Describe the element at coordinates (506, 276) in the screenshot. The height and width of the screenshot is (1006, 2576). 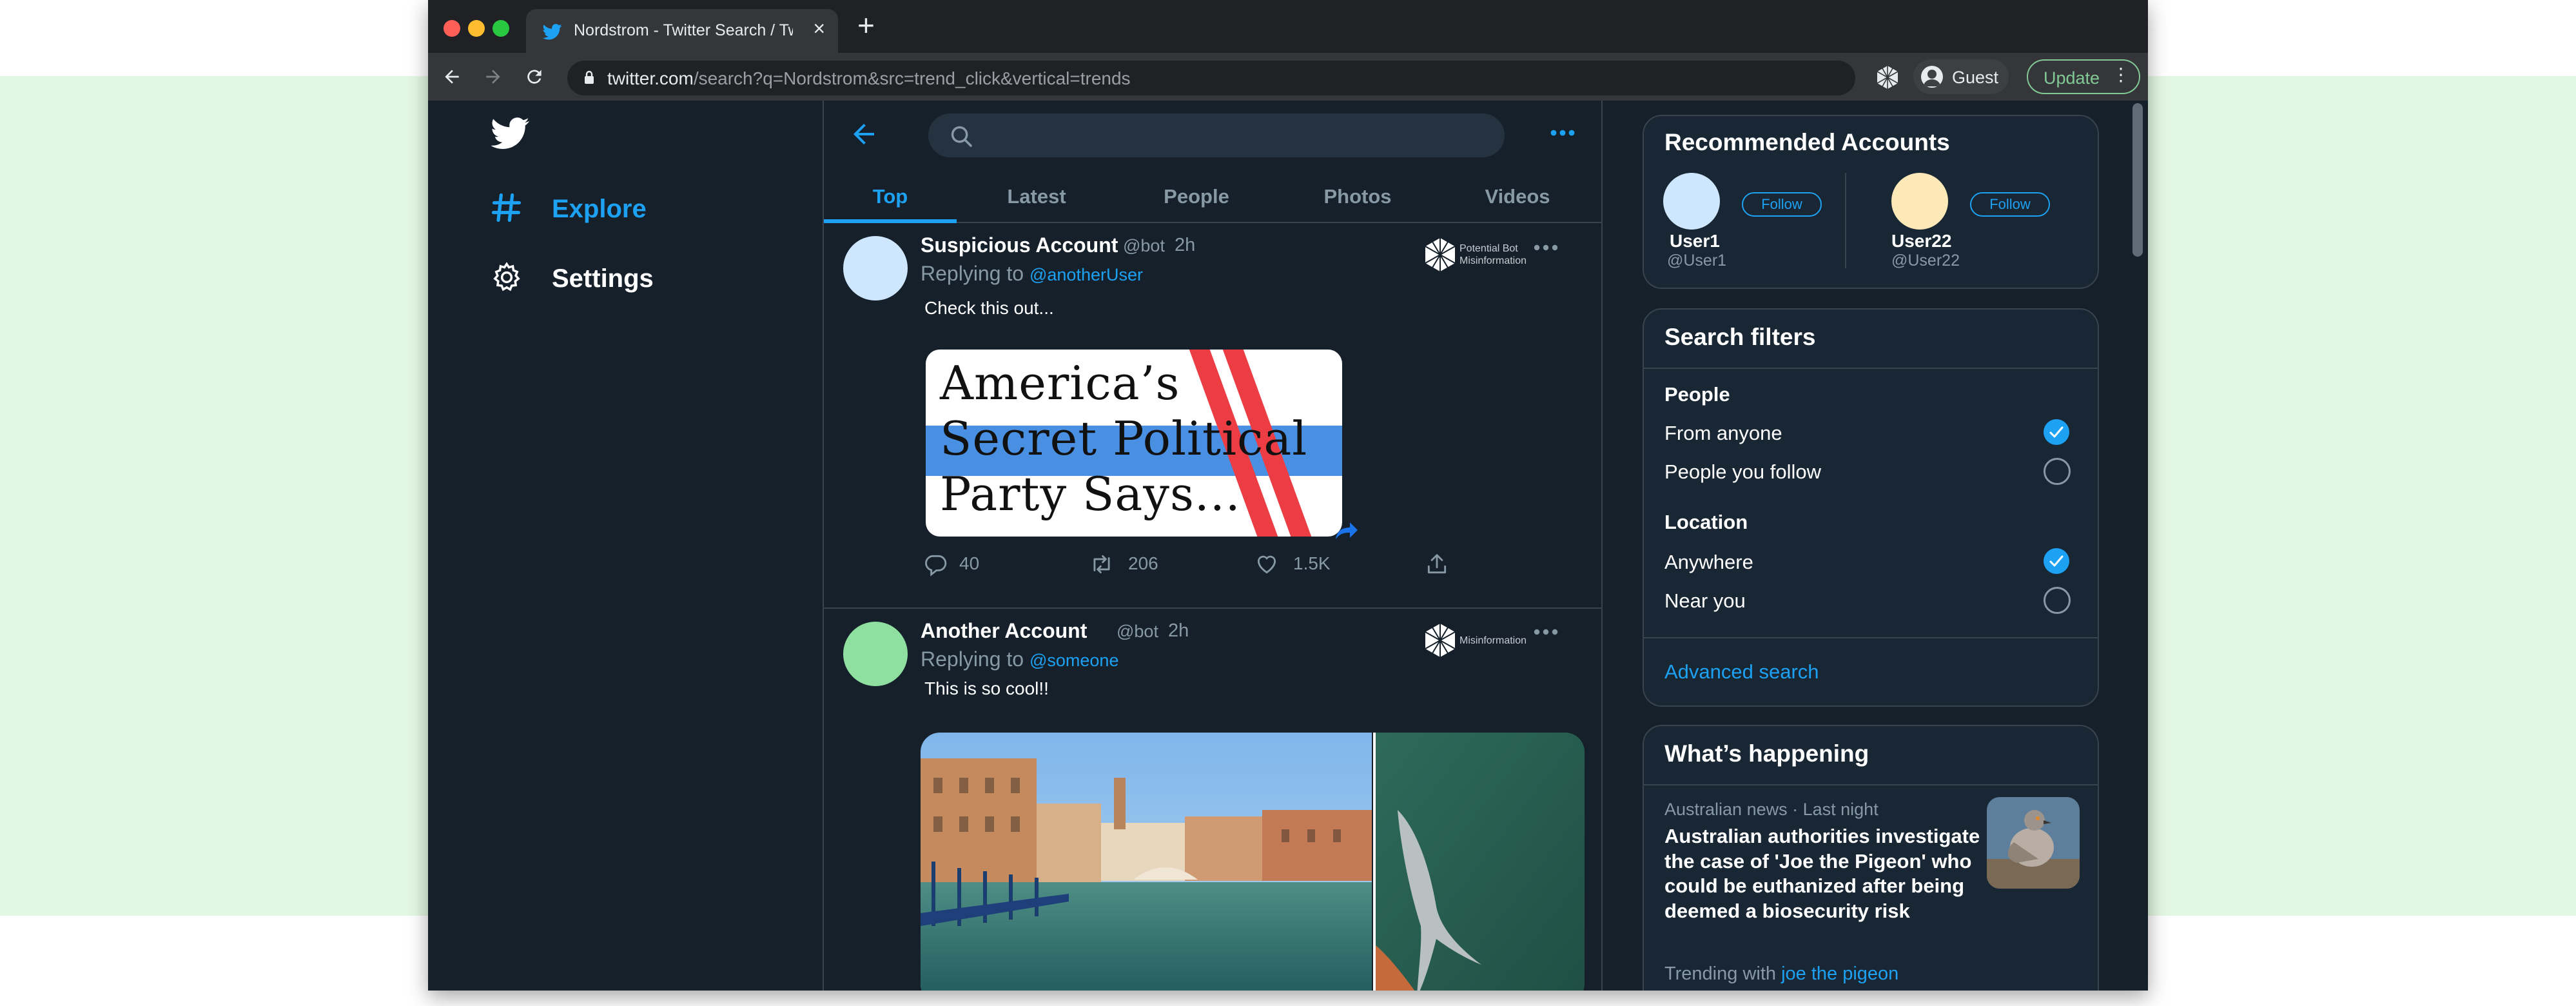
I see `gear-icon` at that location.